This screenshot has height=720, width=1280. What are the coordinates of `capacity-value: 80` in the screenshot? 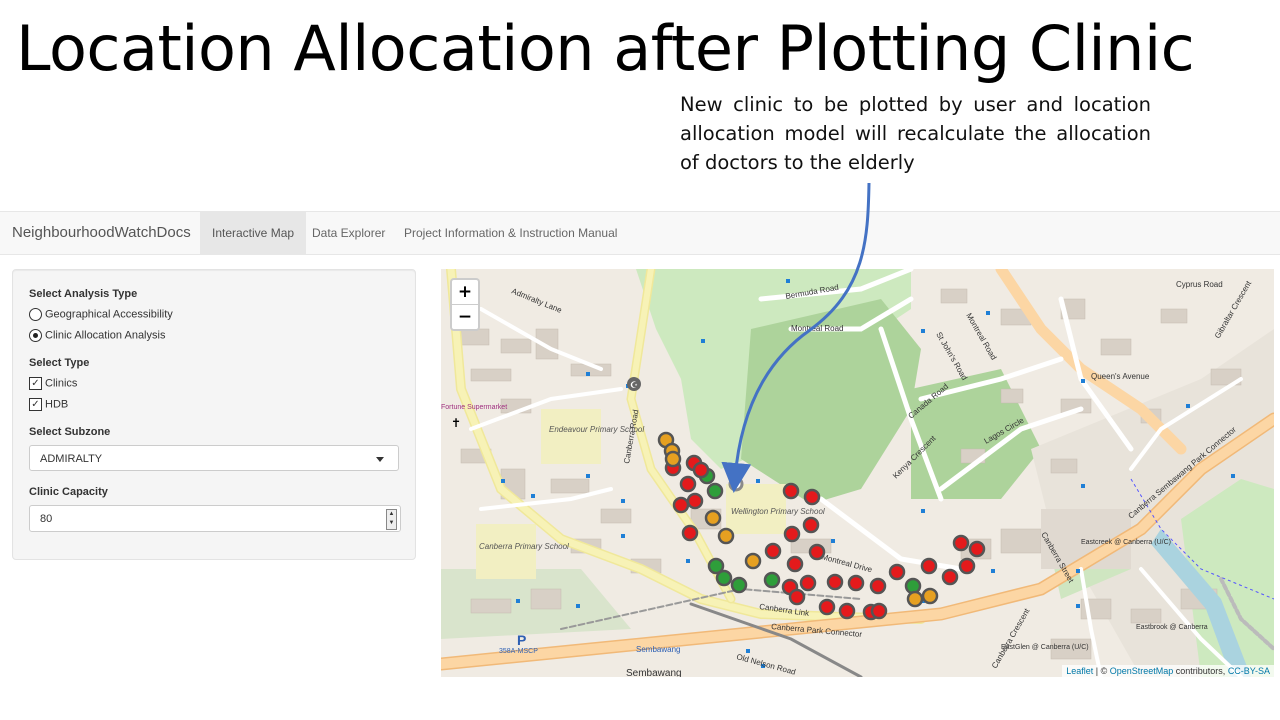 It's located at (46, 519).